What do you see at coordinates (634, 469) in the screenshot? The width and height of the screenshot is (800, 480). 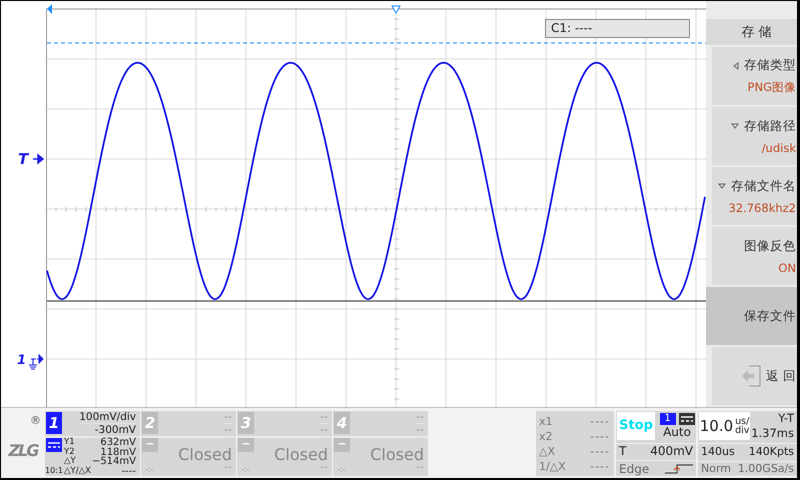 I see `trigger-type: Edge` at bounding box center [634, 469].